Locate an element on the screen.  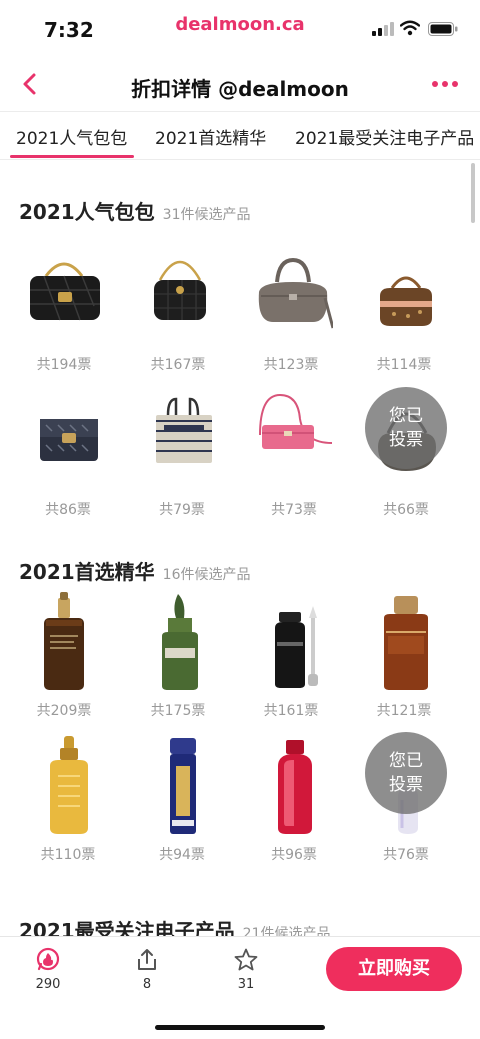
section-header: 2021人气包包 31件候选产品 is located at coordinates (135, 210).